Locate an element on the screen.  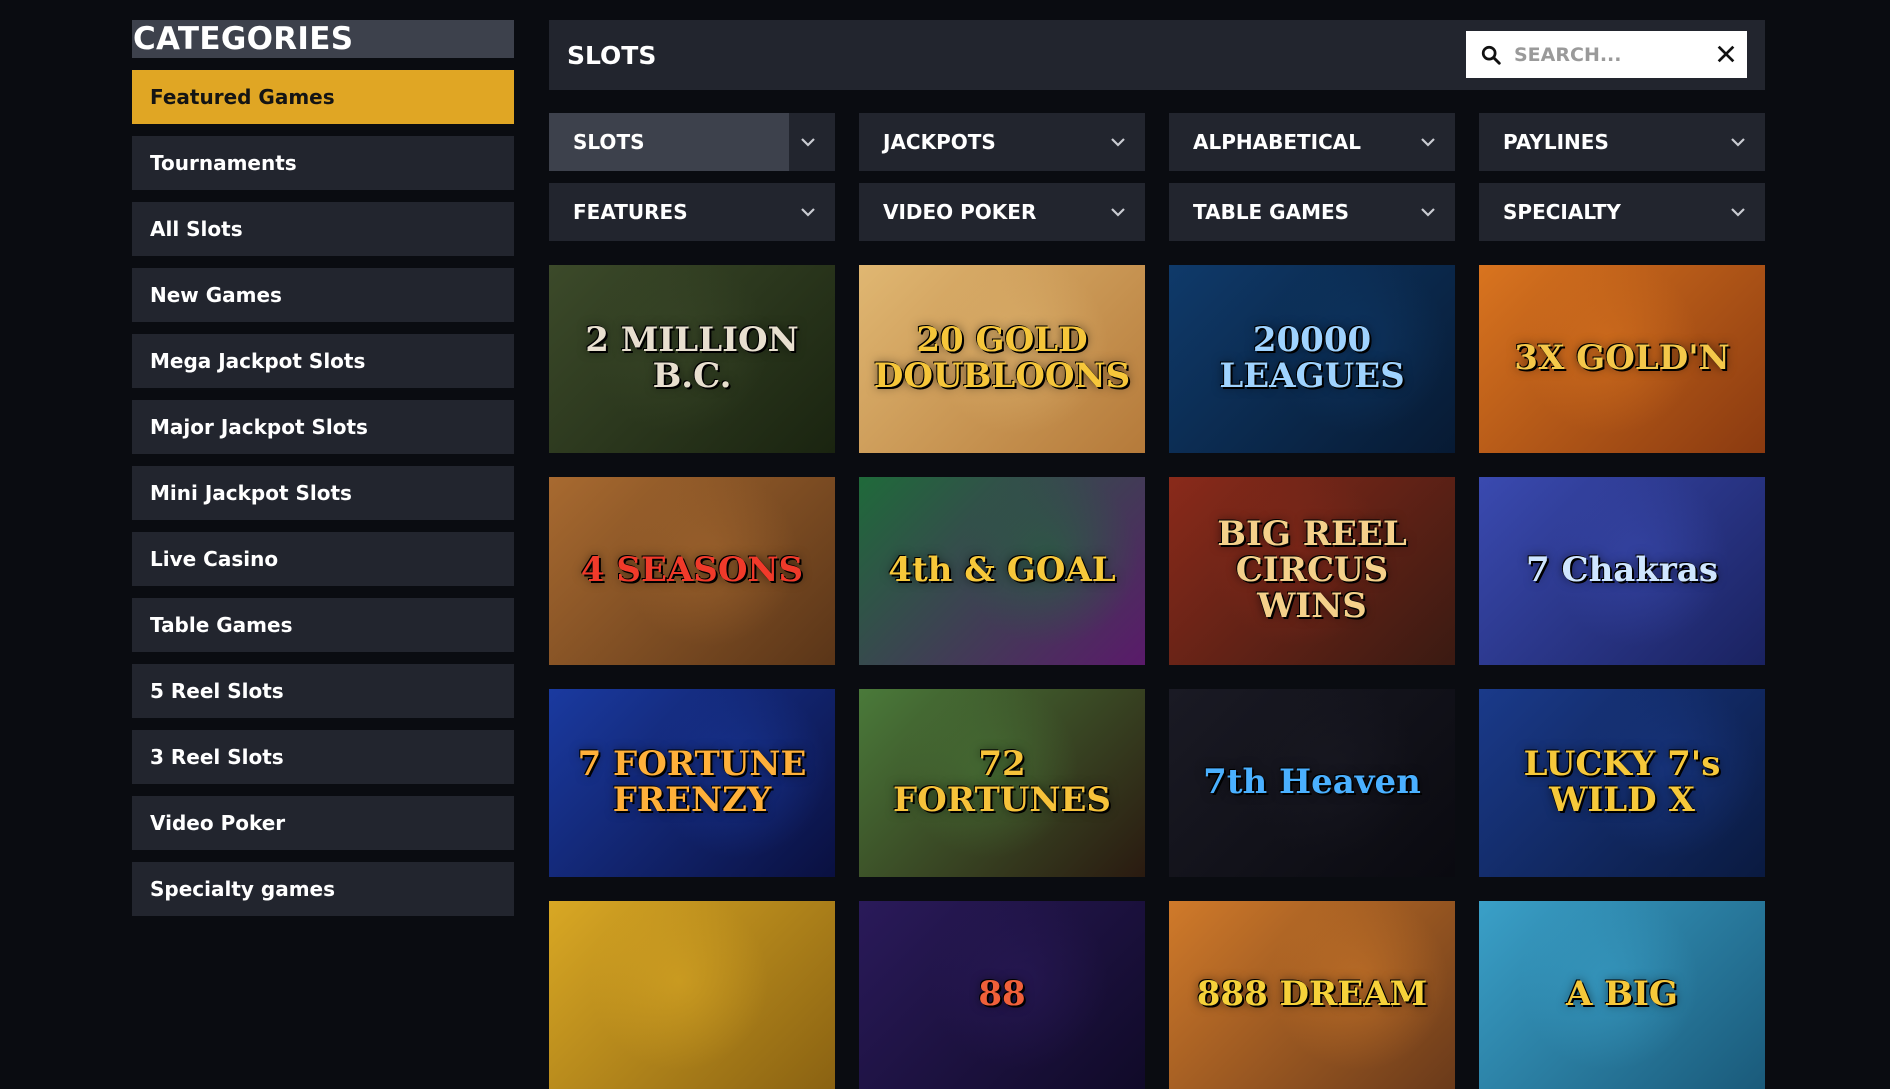
filter-paylines: PAYLINES is located at coordinates (1622, 142).